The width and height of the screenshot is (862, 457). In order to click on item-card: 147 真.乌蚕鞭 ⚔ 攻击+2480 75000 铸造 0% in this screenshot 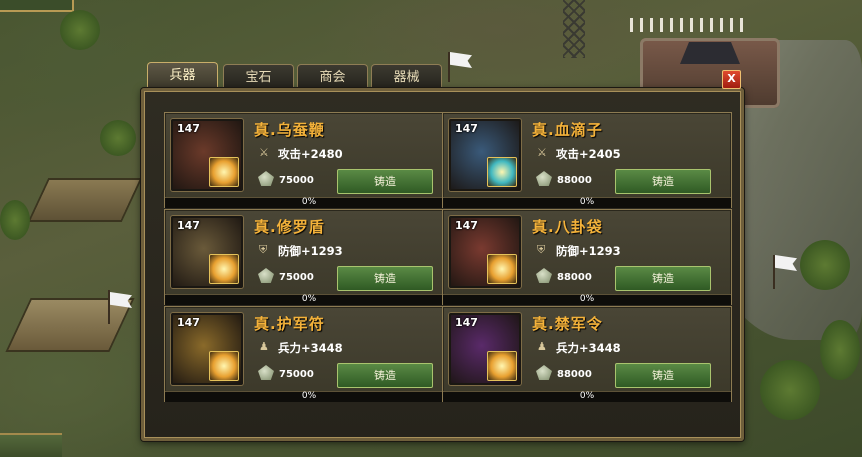, I will do `click(309, 160)`.